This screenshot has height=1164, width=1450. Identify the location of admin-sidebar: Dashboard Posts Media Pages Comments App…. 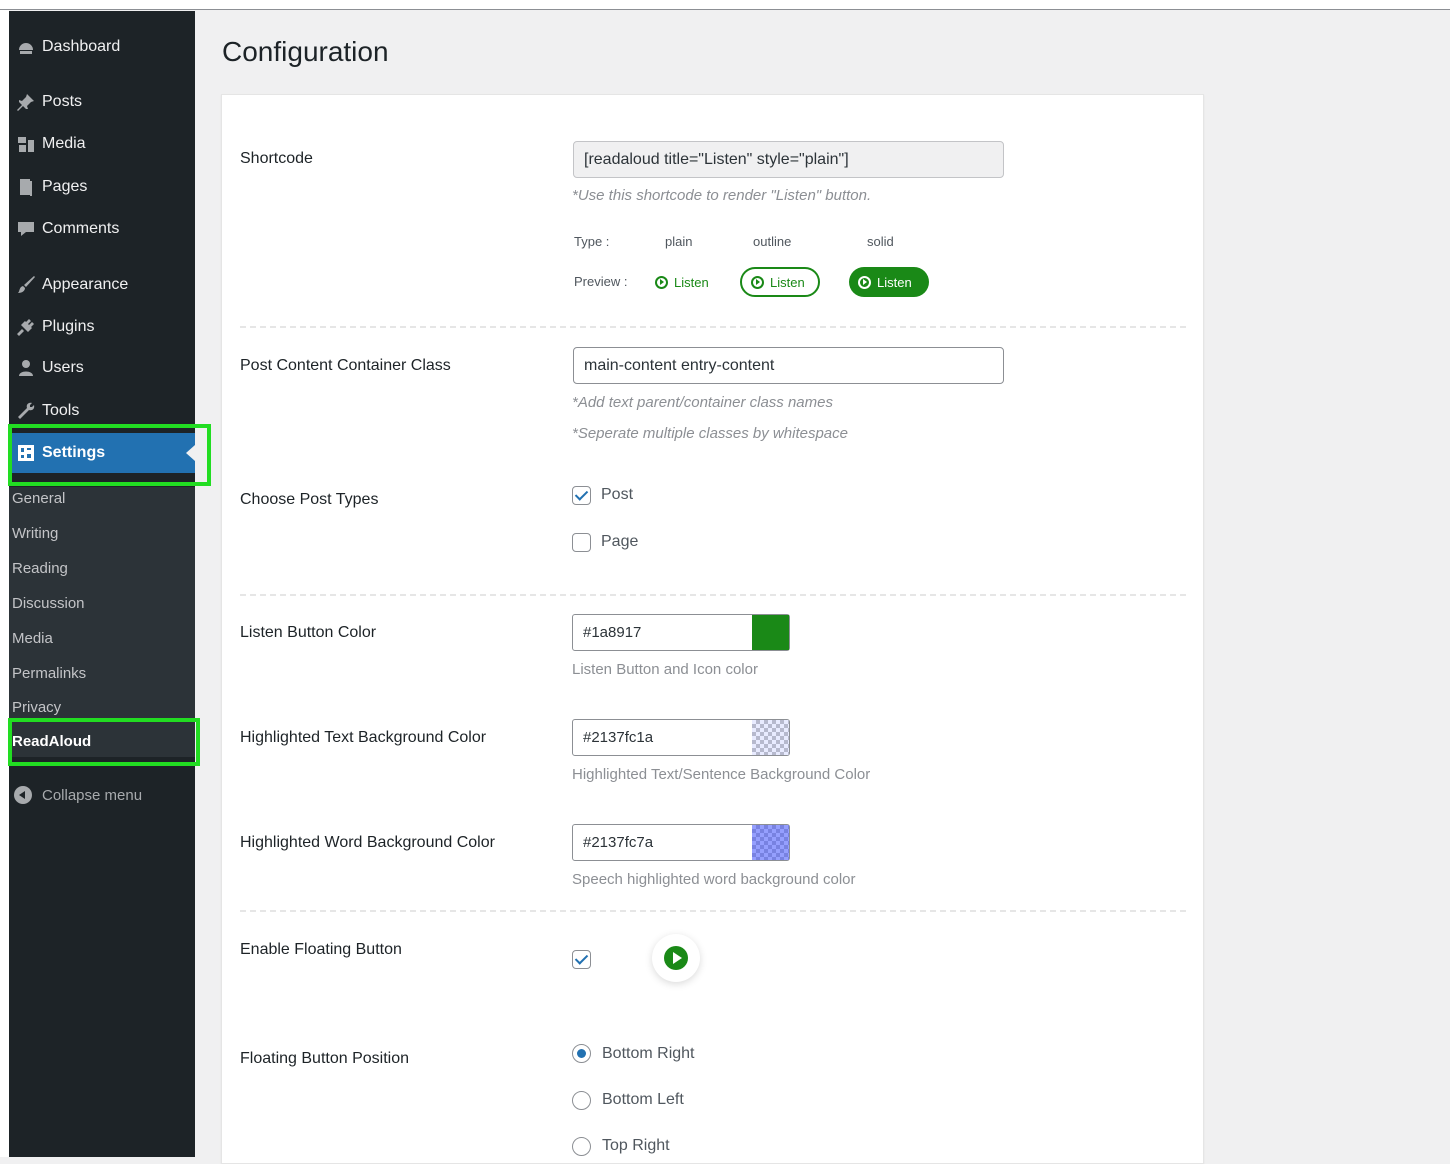
(102, 584).